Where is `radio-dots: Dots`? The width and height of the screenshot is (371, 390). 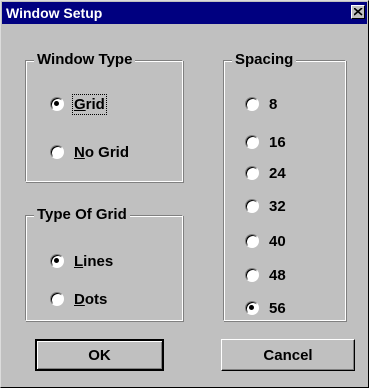
radio-dots: Dots is located at coordinates (78, 299).